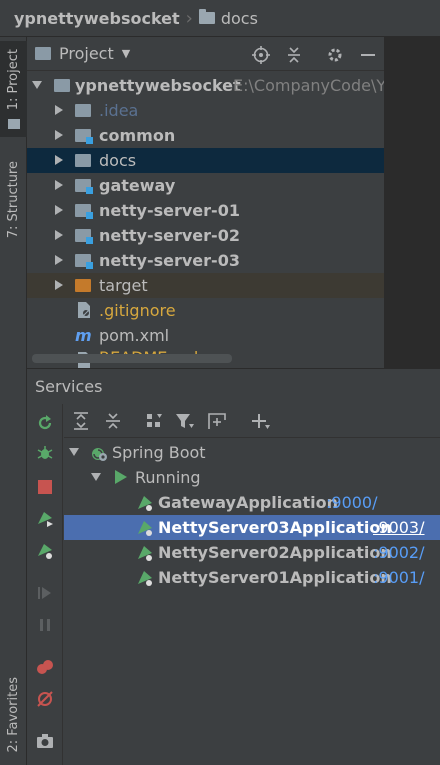 The height and width of the screenshot is (765, 440). I want to click on tree-item-gitignore: .gitignore, so click(205, 310).